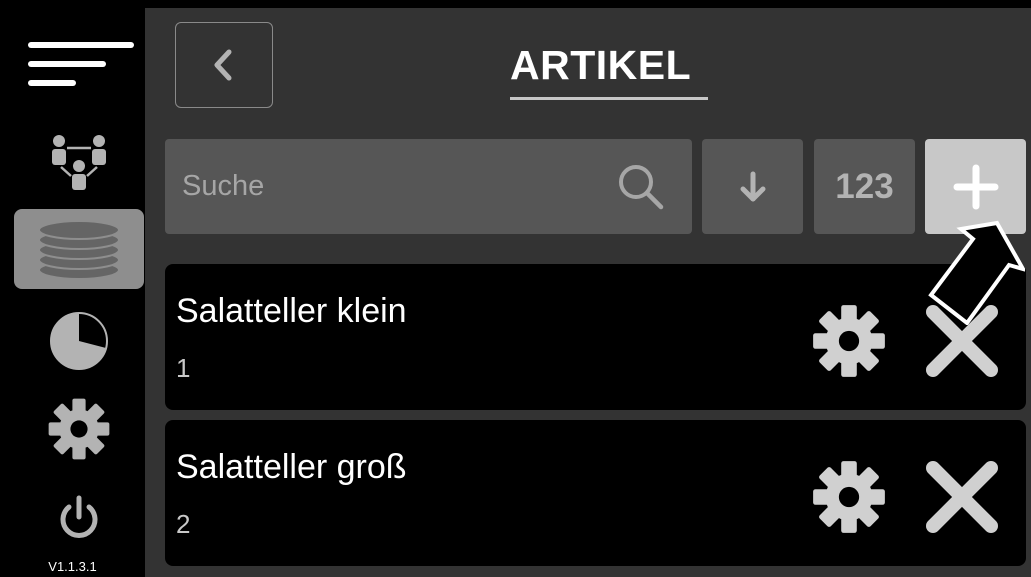 The image size is (1031, 577). What do you see at coordinates (291, 311) in the screenshot?
I see `item-name: Salatteller klein` at bounding box center [291, 311].